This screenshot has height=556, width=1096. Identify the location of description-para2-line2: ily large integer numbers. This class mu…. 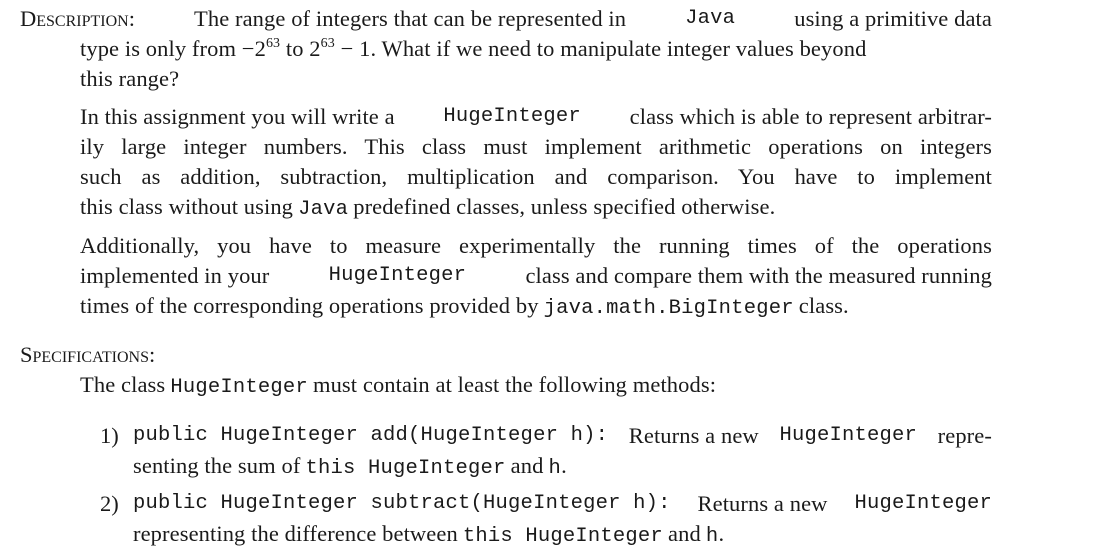
(536, 146).